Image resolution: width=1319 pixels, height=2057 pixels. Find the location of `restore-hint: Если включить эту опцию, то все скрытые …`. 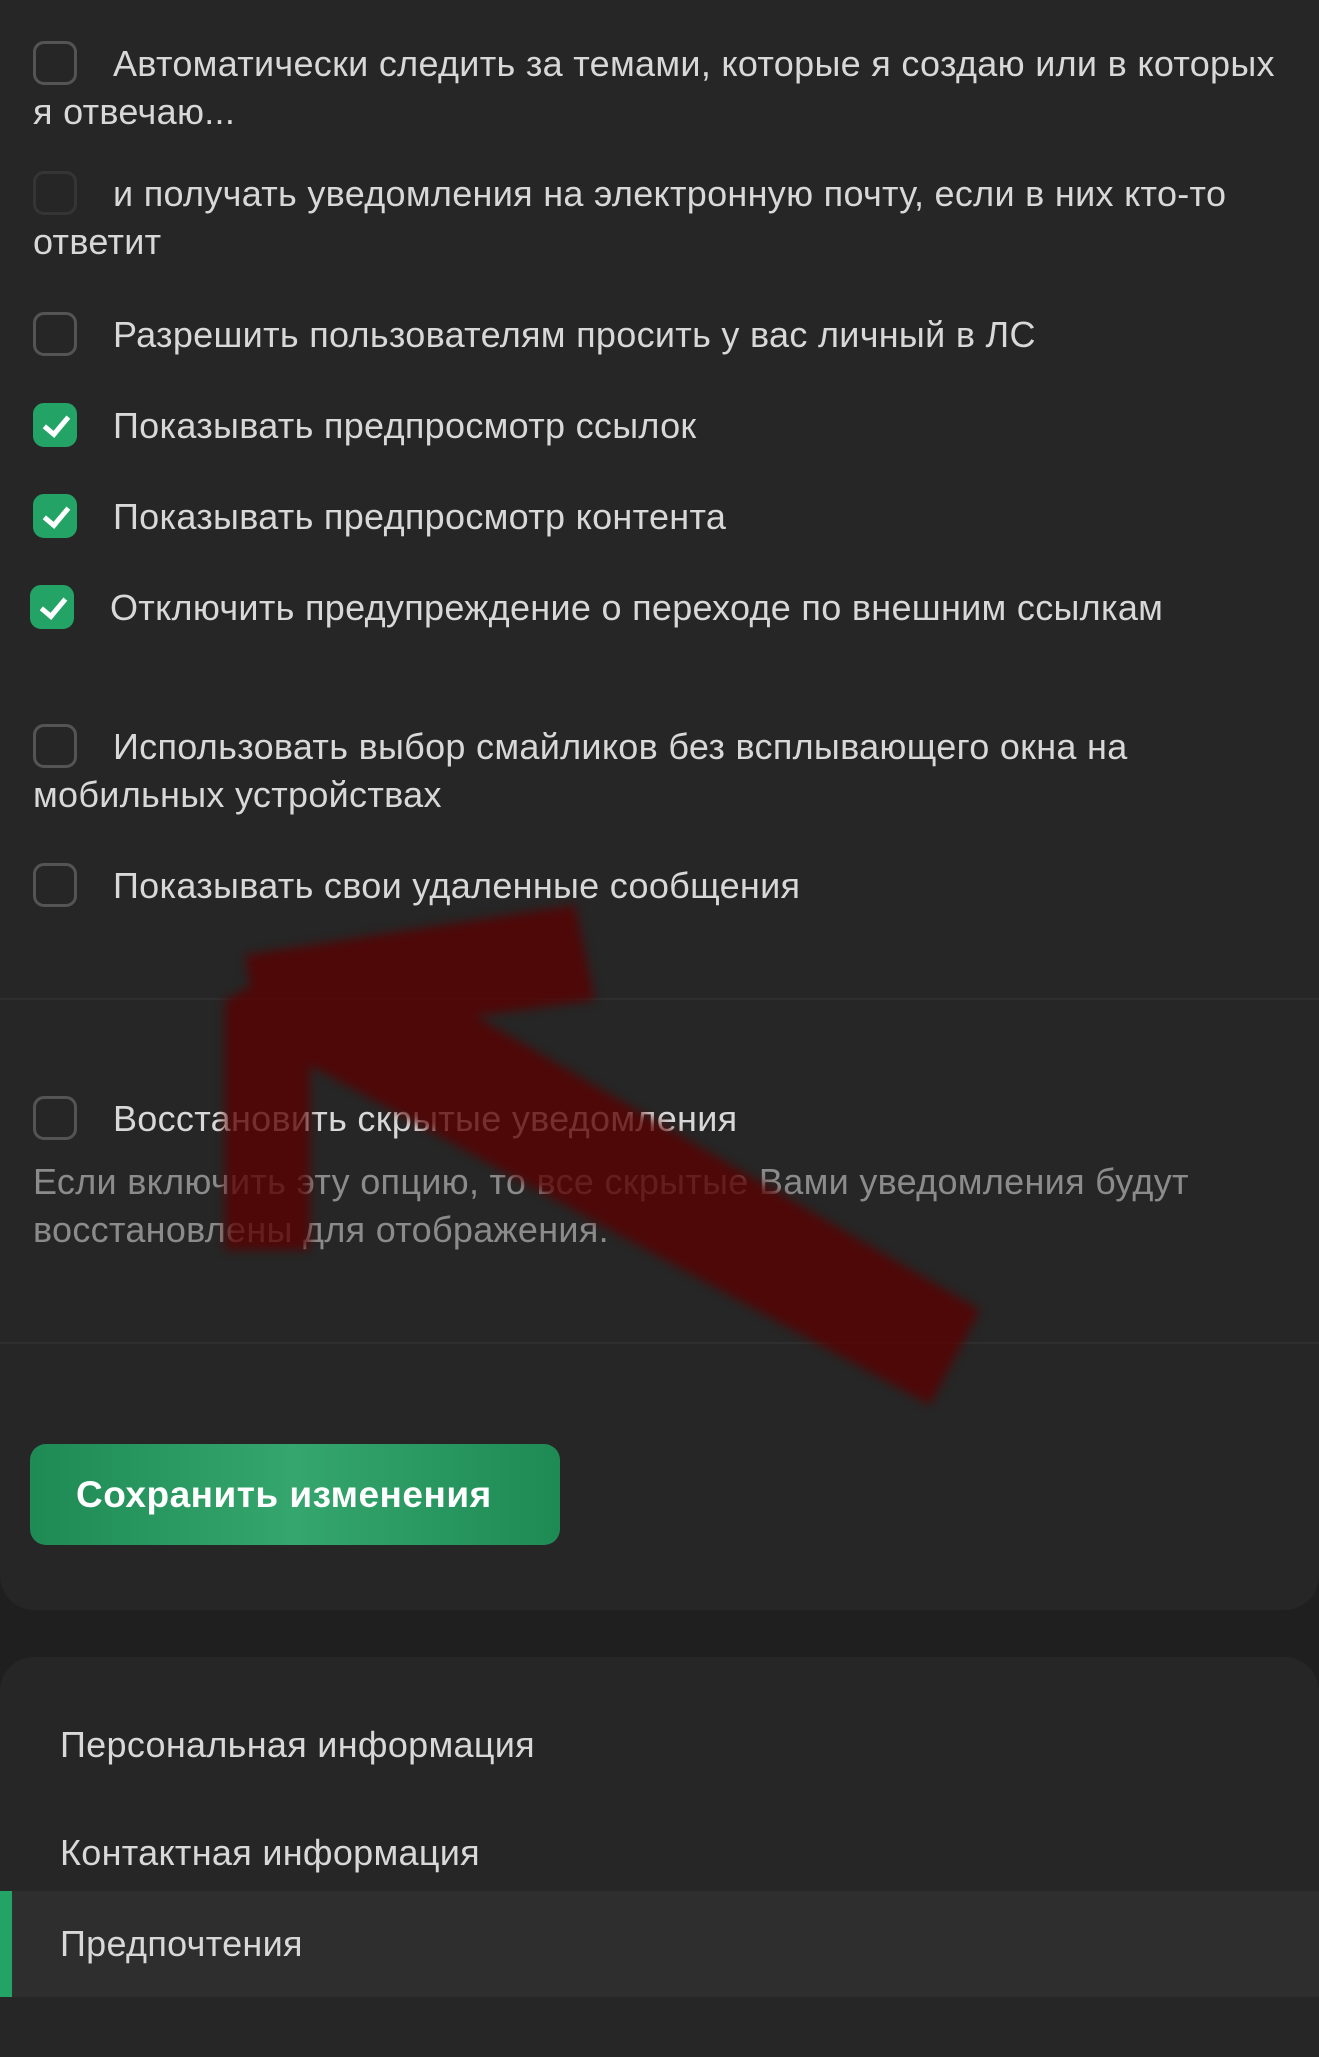

restore-hint: Если включить эту опцию, то все скрытые … is located at coordinates (611, 1205).